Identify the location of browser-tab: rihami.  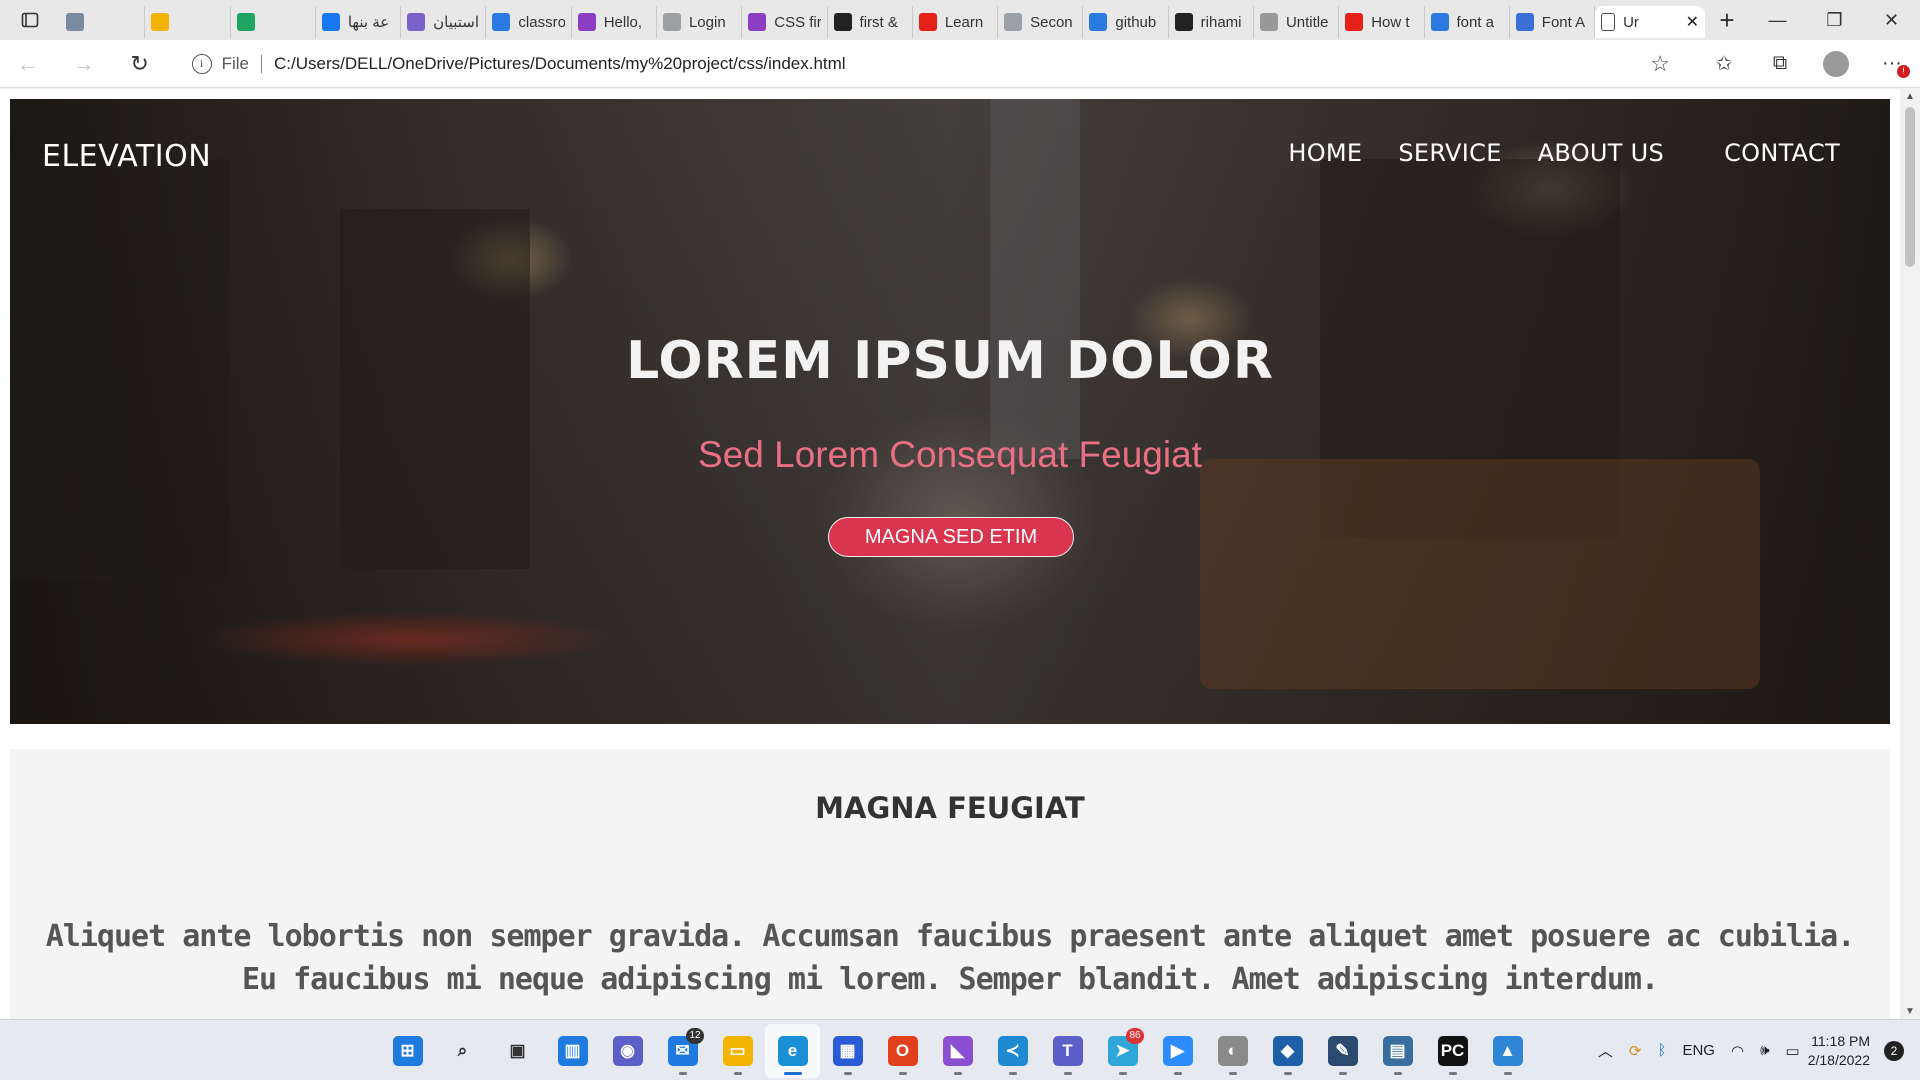
(1211, 22).